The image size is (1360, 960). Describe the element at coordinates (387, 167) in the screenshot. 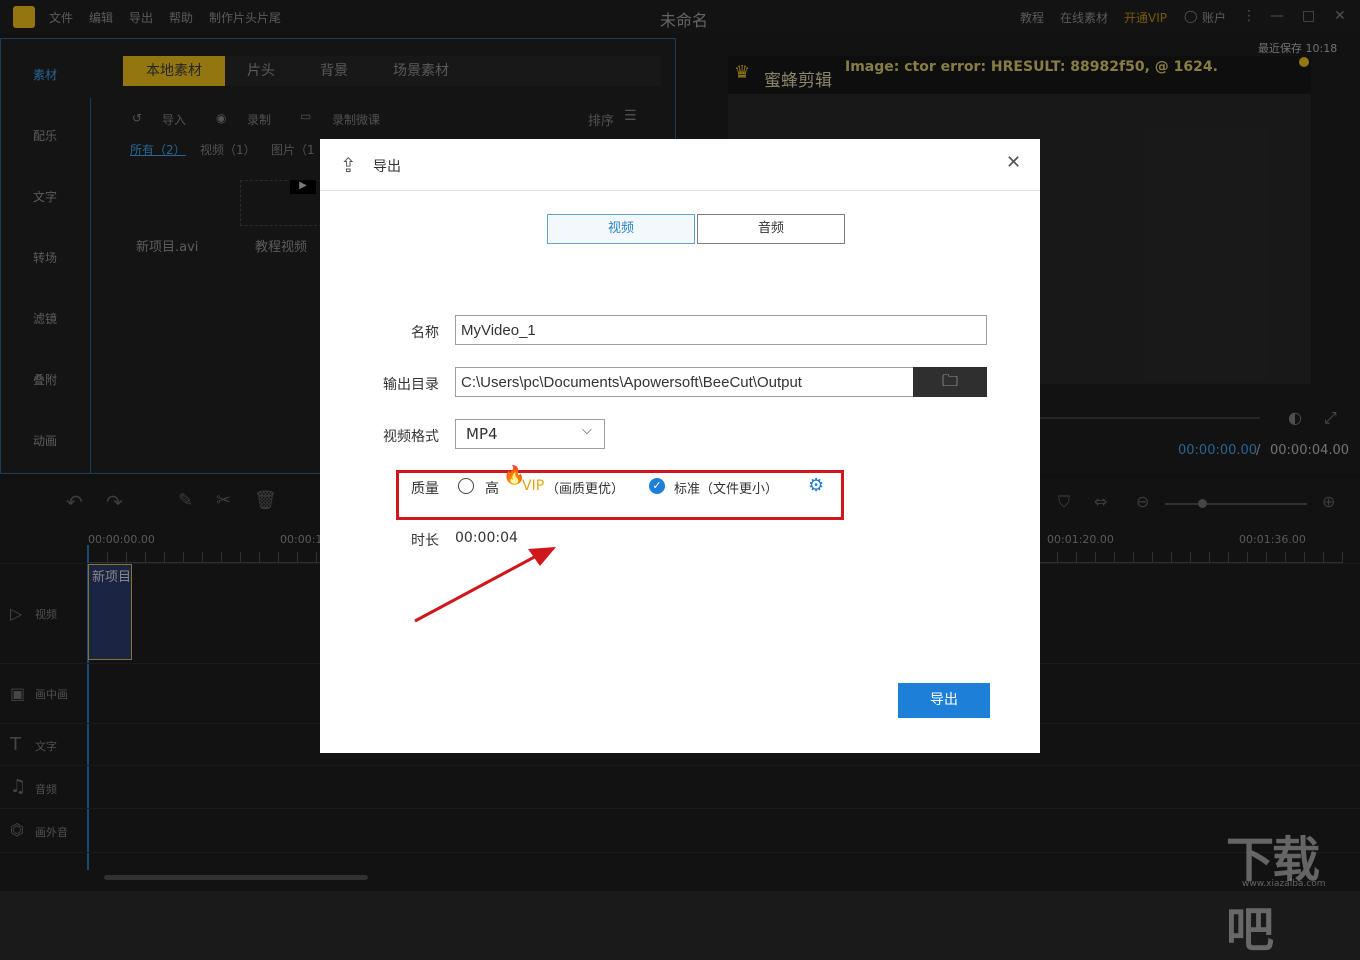

I see `dialog-title: 导出` at that location.